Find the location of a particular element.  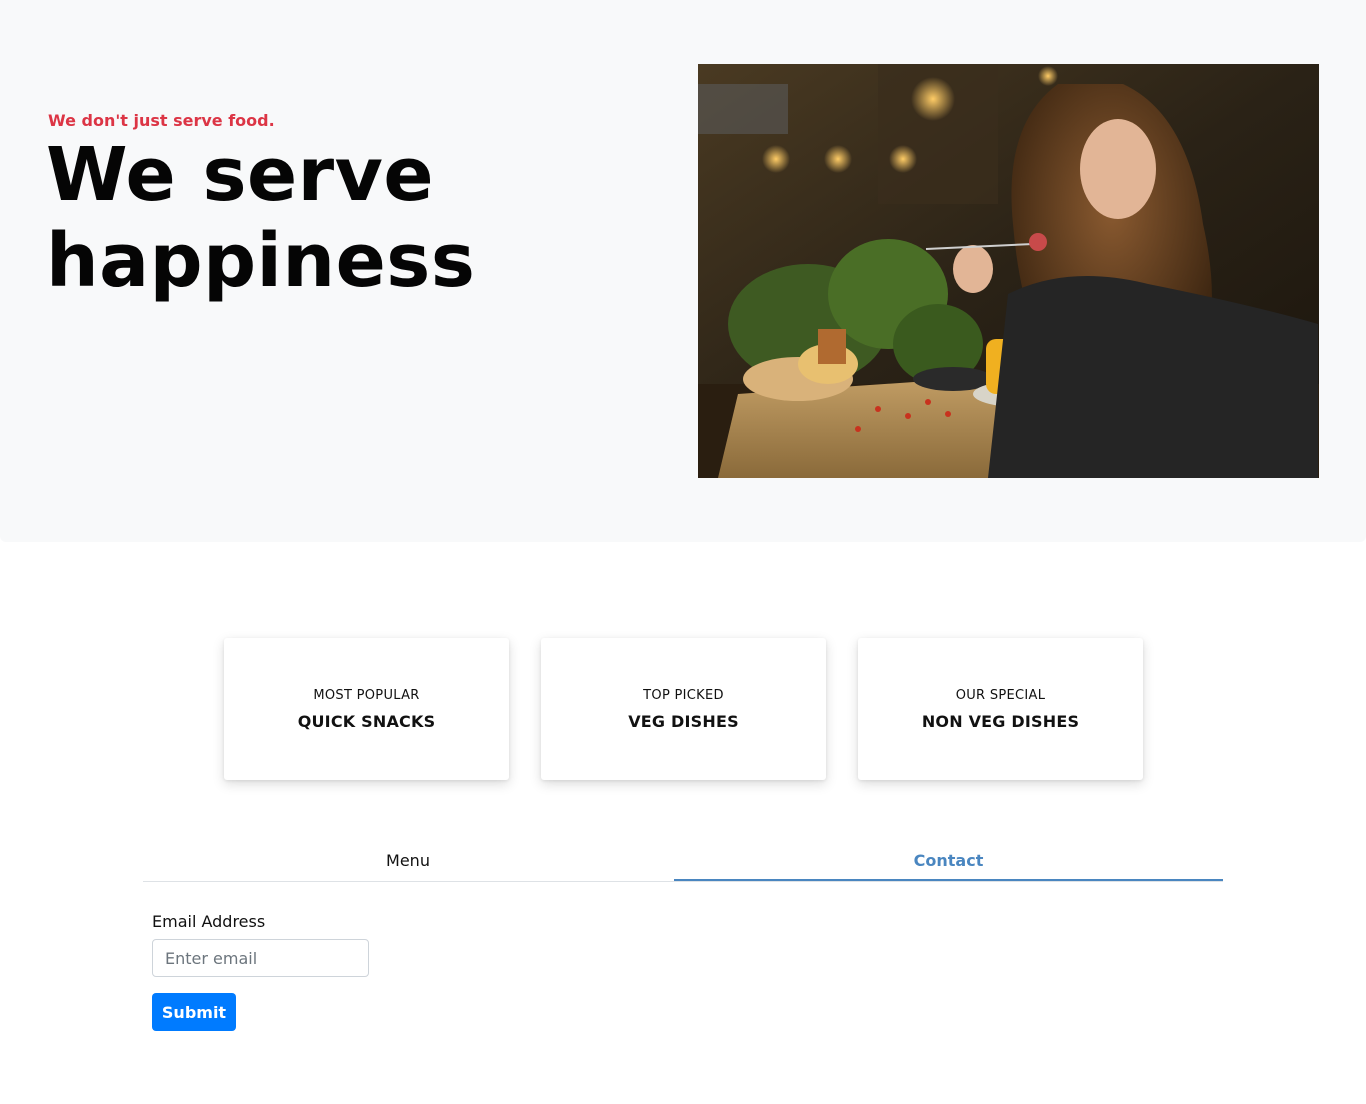

hero-tagline: We don't just serve food. is located at coordinates (161, 120).